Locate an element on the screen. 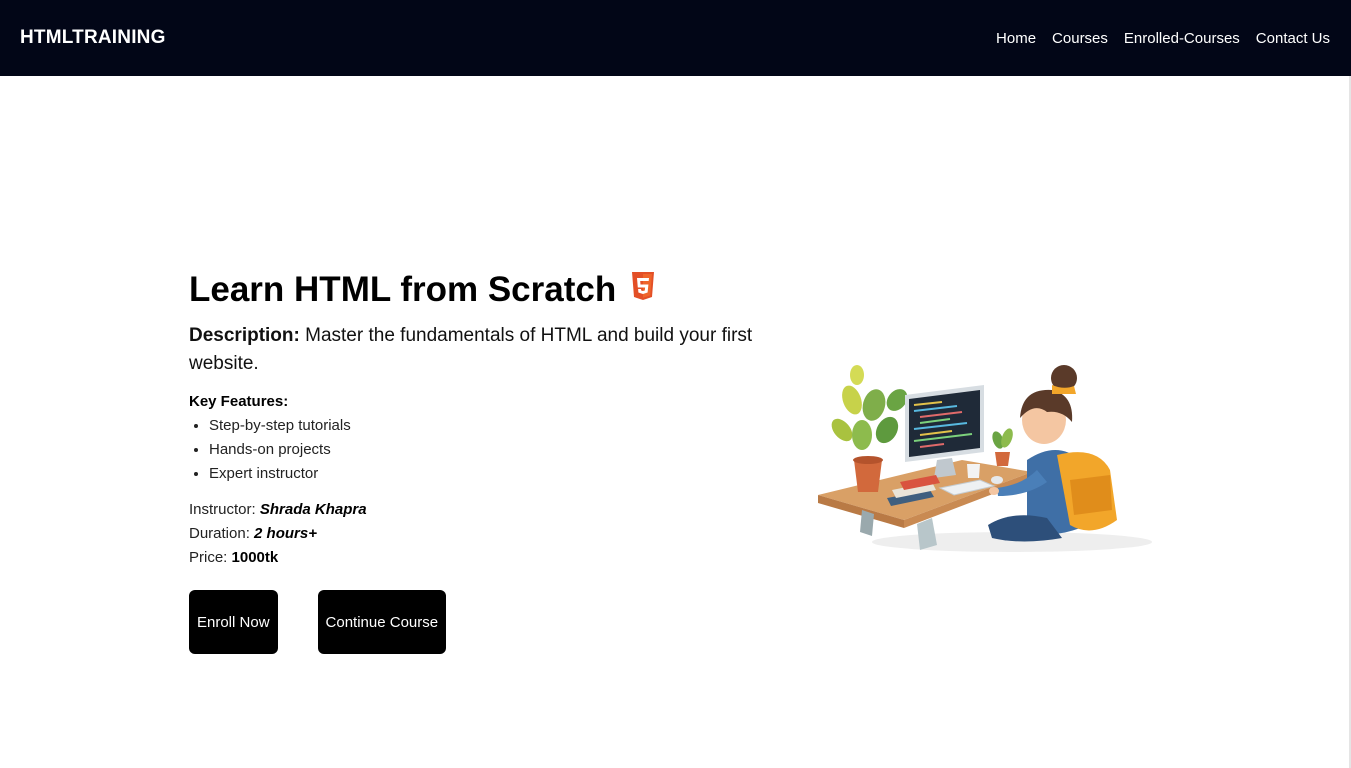 The height and width of the screenshot is (768, 1351). price-value: 1000tk is located at coordinates (255, 557).